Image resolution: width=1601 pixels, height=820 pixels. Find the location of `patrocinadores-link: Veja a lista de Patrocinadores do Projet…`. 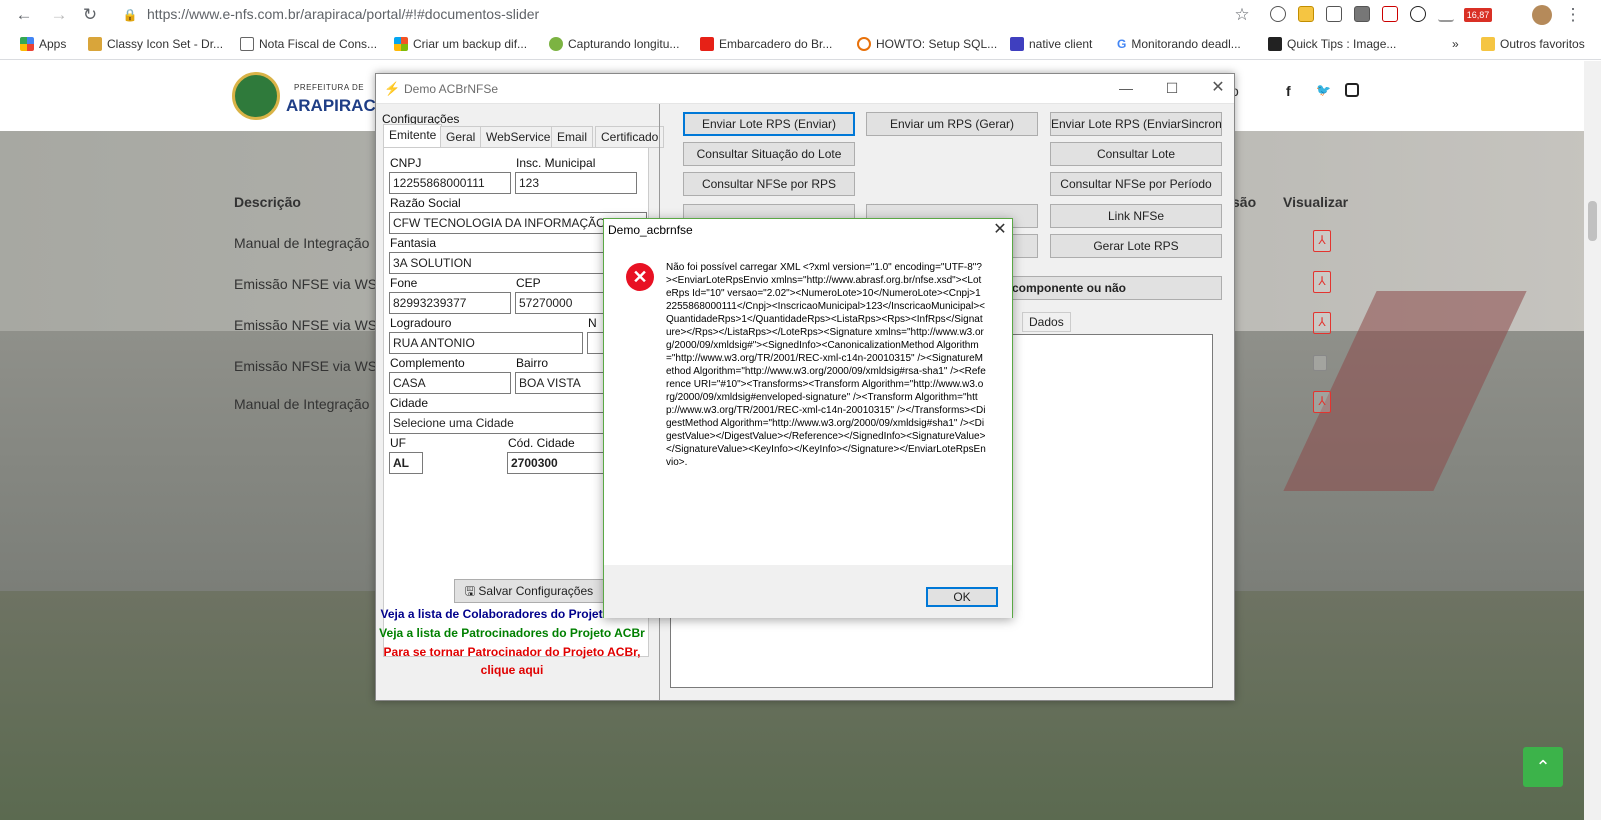

patrocinadores-link: Veja a lista de Patrocinadores do Projet… is located at coordinates (512, 633).